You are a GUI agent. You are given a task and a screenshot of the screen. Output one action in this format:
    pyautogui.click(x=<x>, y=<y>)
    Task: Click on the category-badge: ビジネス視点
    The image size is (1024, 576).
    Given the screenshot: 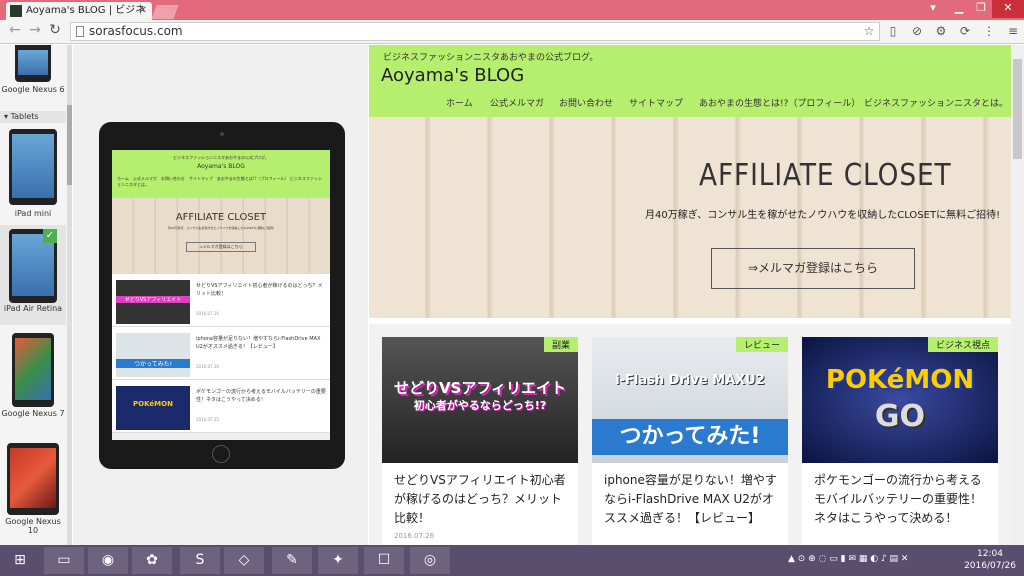 What is the action you would take?
    pyautogui.click(x=962, y=344)
    